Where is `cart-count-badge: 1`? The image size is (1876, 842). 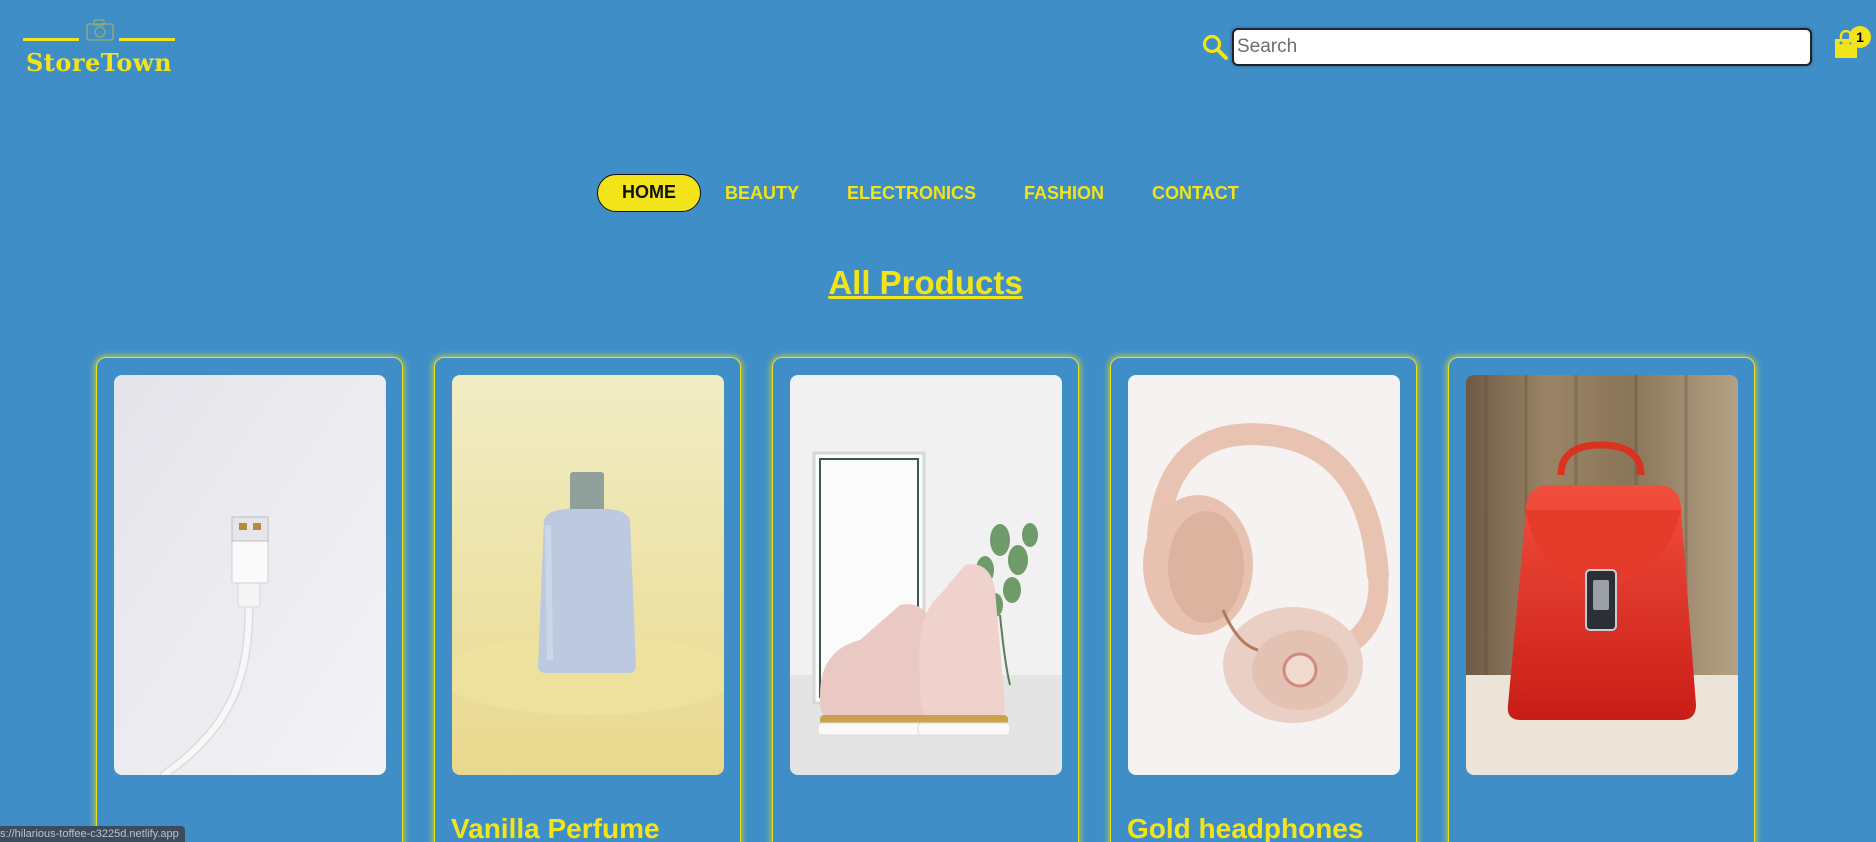
cart-count-badge: 1 is located at coordinates (1860, 37).